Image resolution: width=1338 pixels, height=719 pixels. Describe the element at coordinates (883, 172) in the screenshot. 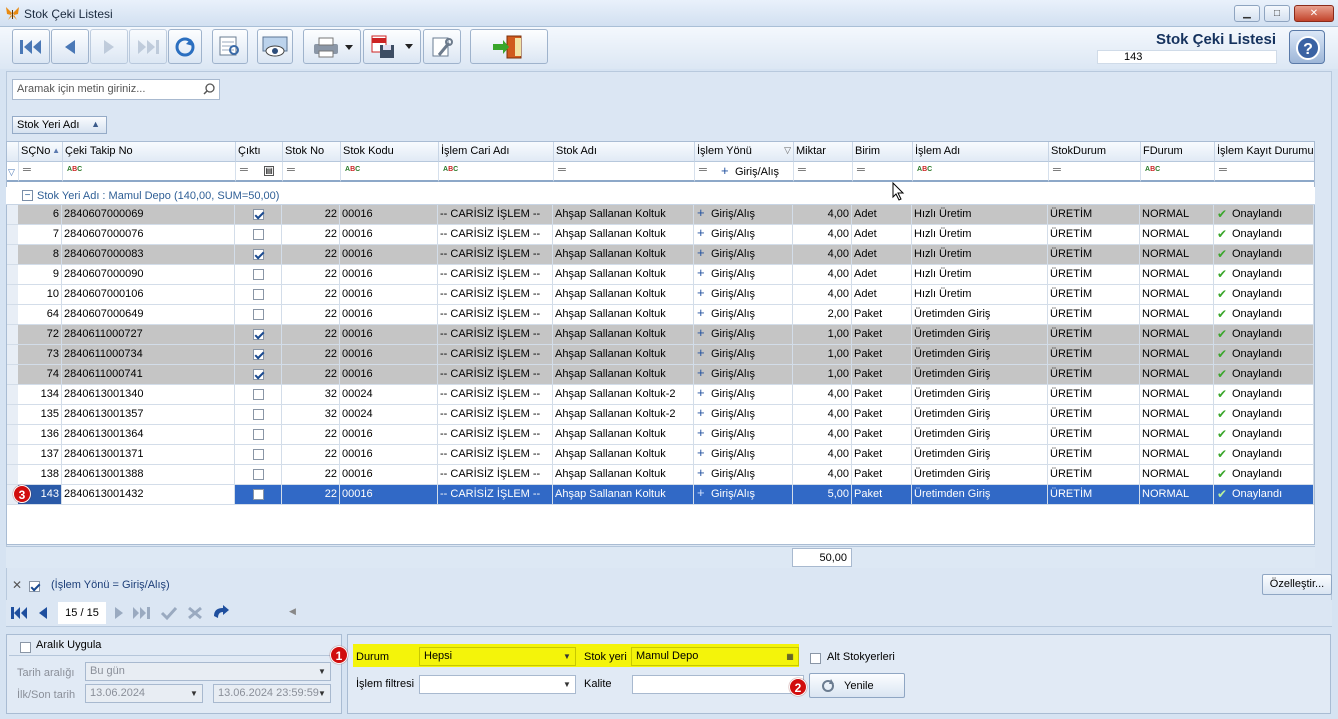

I see `col-birim-filter: ═` at that location.